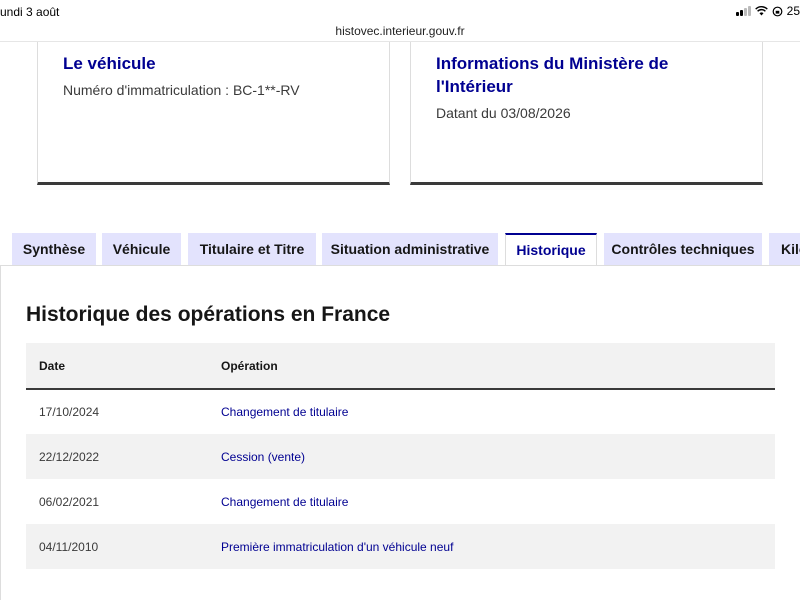 This screenshot has height=600, width=800. I want to click on column-header-date: Date, so click(52, 365).